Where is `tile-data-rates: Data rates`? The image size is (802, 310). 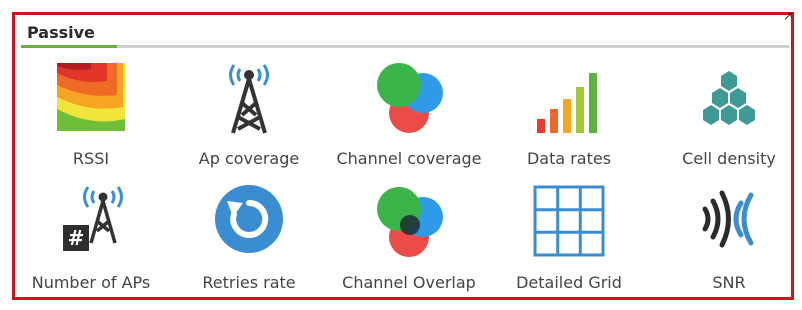
tile-data-rates: Data rates is located at coordinates (569, 115).